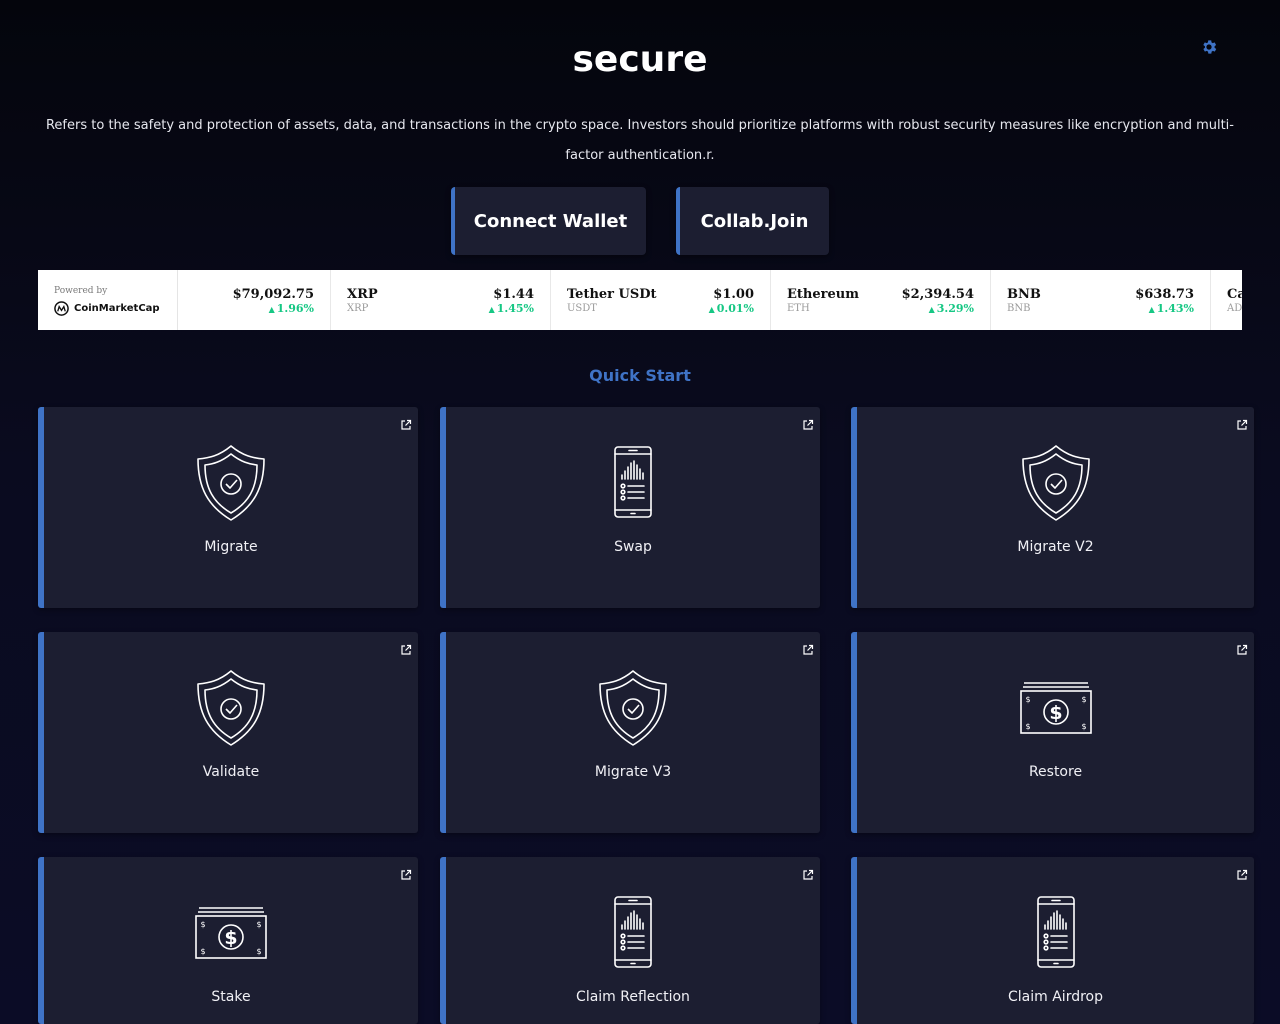 This screenshot has width=1280, height=1024. I want to click on ticker-item: Tether USDt USDT $1.00 ▲ 0.01%, so click(661, 300).